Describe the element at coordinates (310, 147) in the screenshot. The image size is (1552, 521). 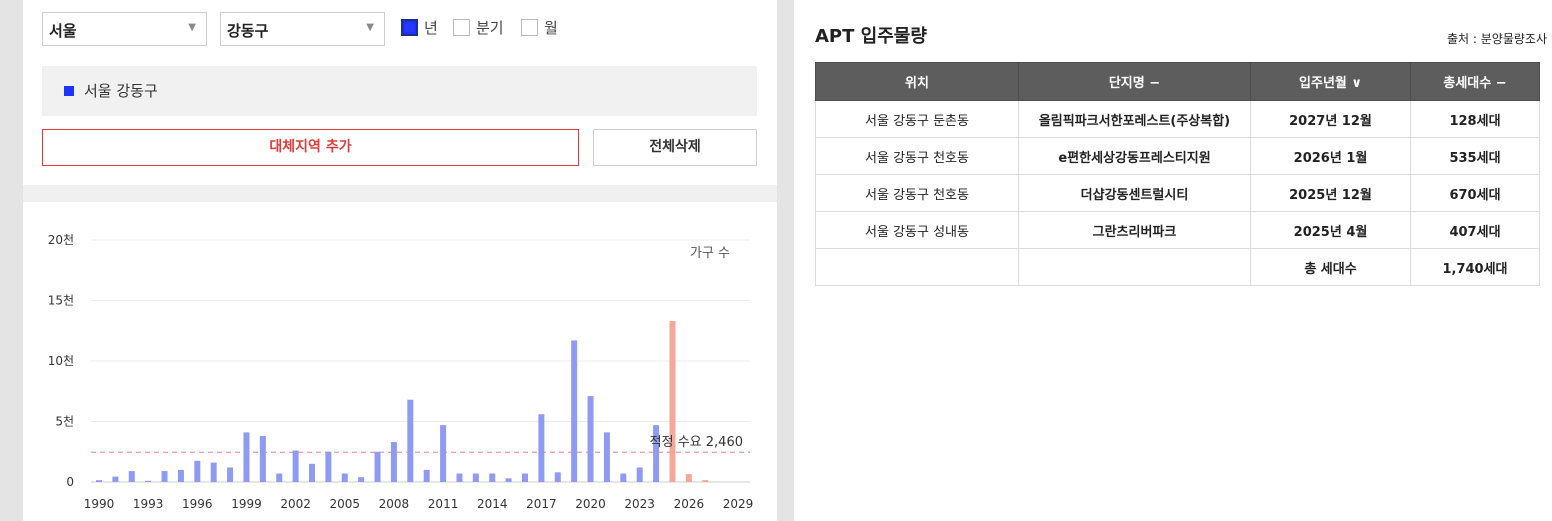
I see `add-region-button: 대체지역 추가` at that location.